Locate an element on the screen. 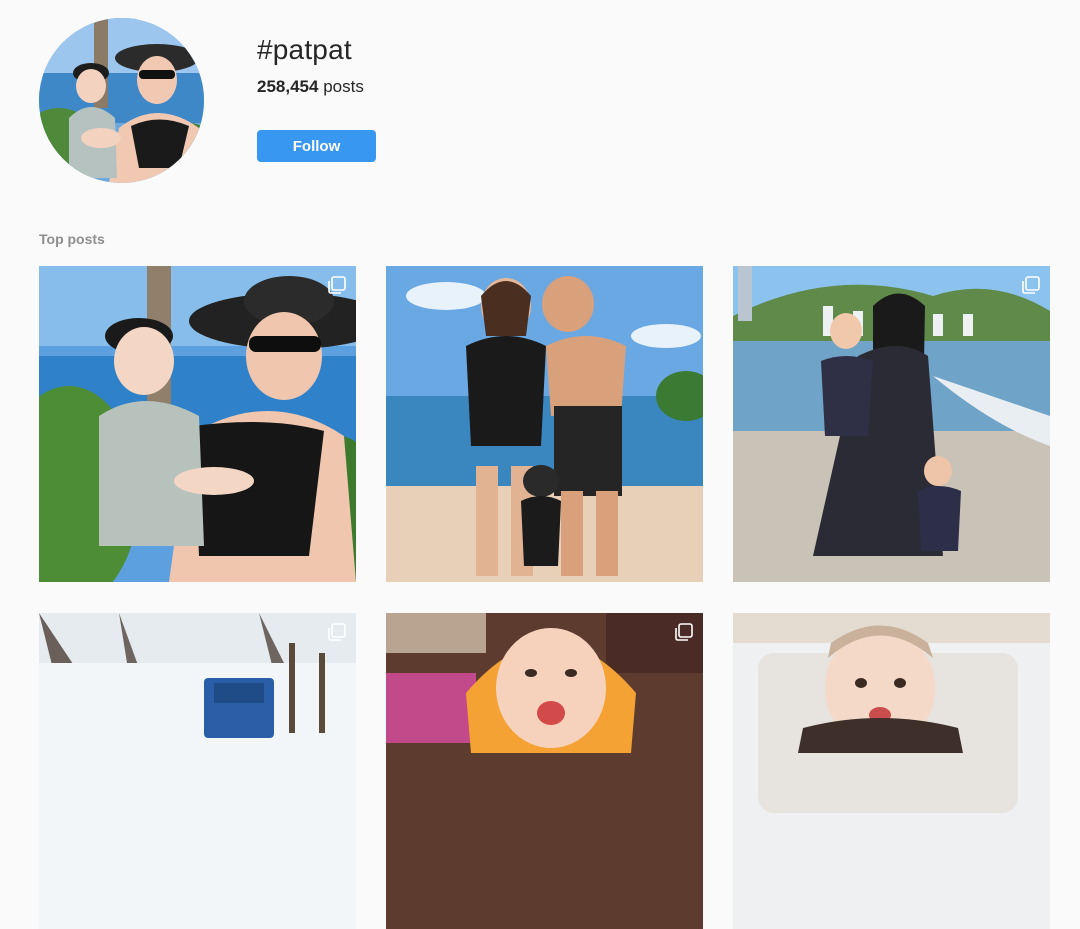 The height and width of the screenshot is (929, 1080). hashtag-avatar is located at coordinates (121, 100).